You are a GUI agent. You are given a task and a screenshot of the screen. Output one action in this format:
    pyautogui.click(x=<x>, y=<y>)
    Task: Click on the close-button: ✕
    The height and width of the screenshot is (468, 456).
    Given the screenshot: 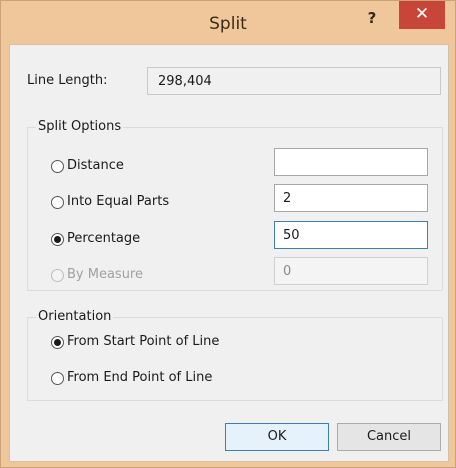 What is the action you would take?
    pyautogui.click(x=422, y=15)
    